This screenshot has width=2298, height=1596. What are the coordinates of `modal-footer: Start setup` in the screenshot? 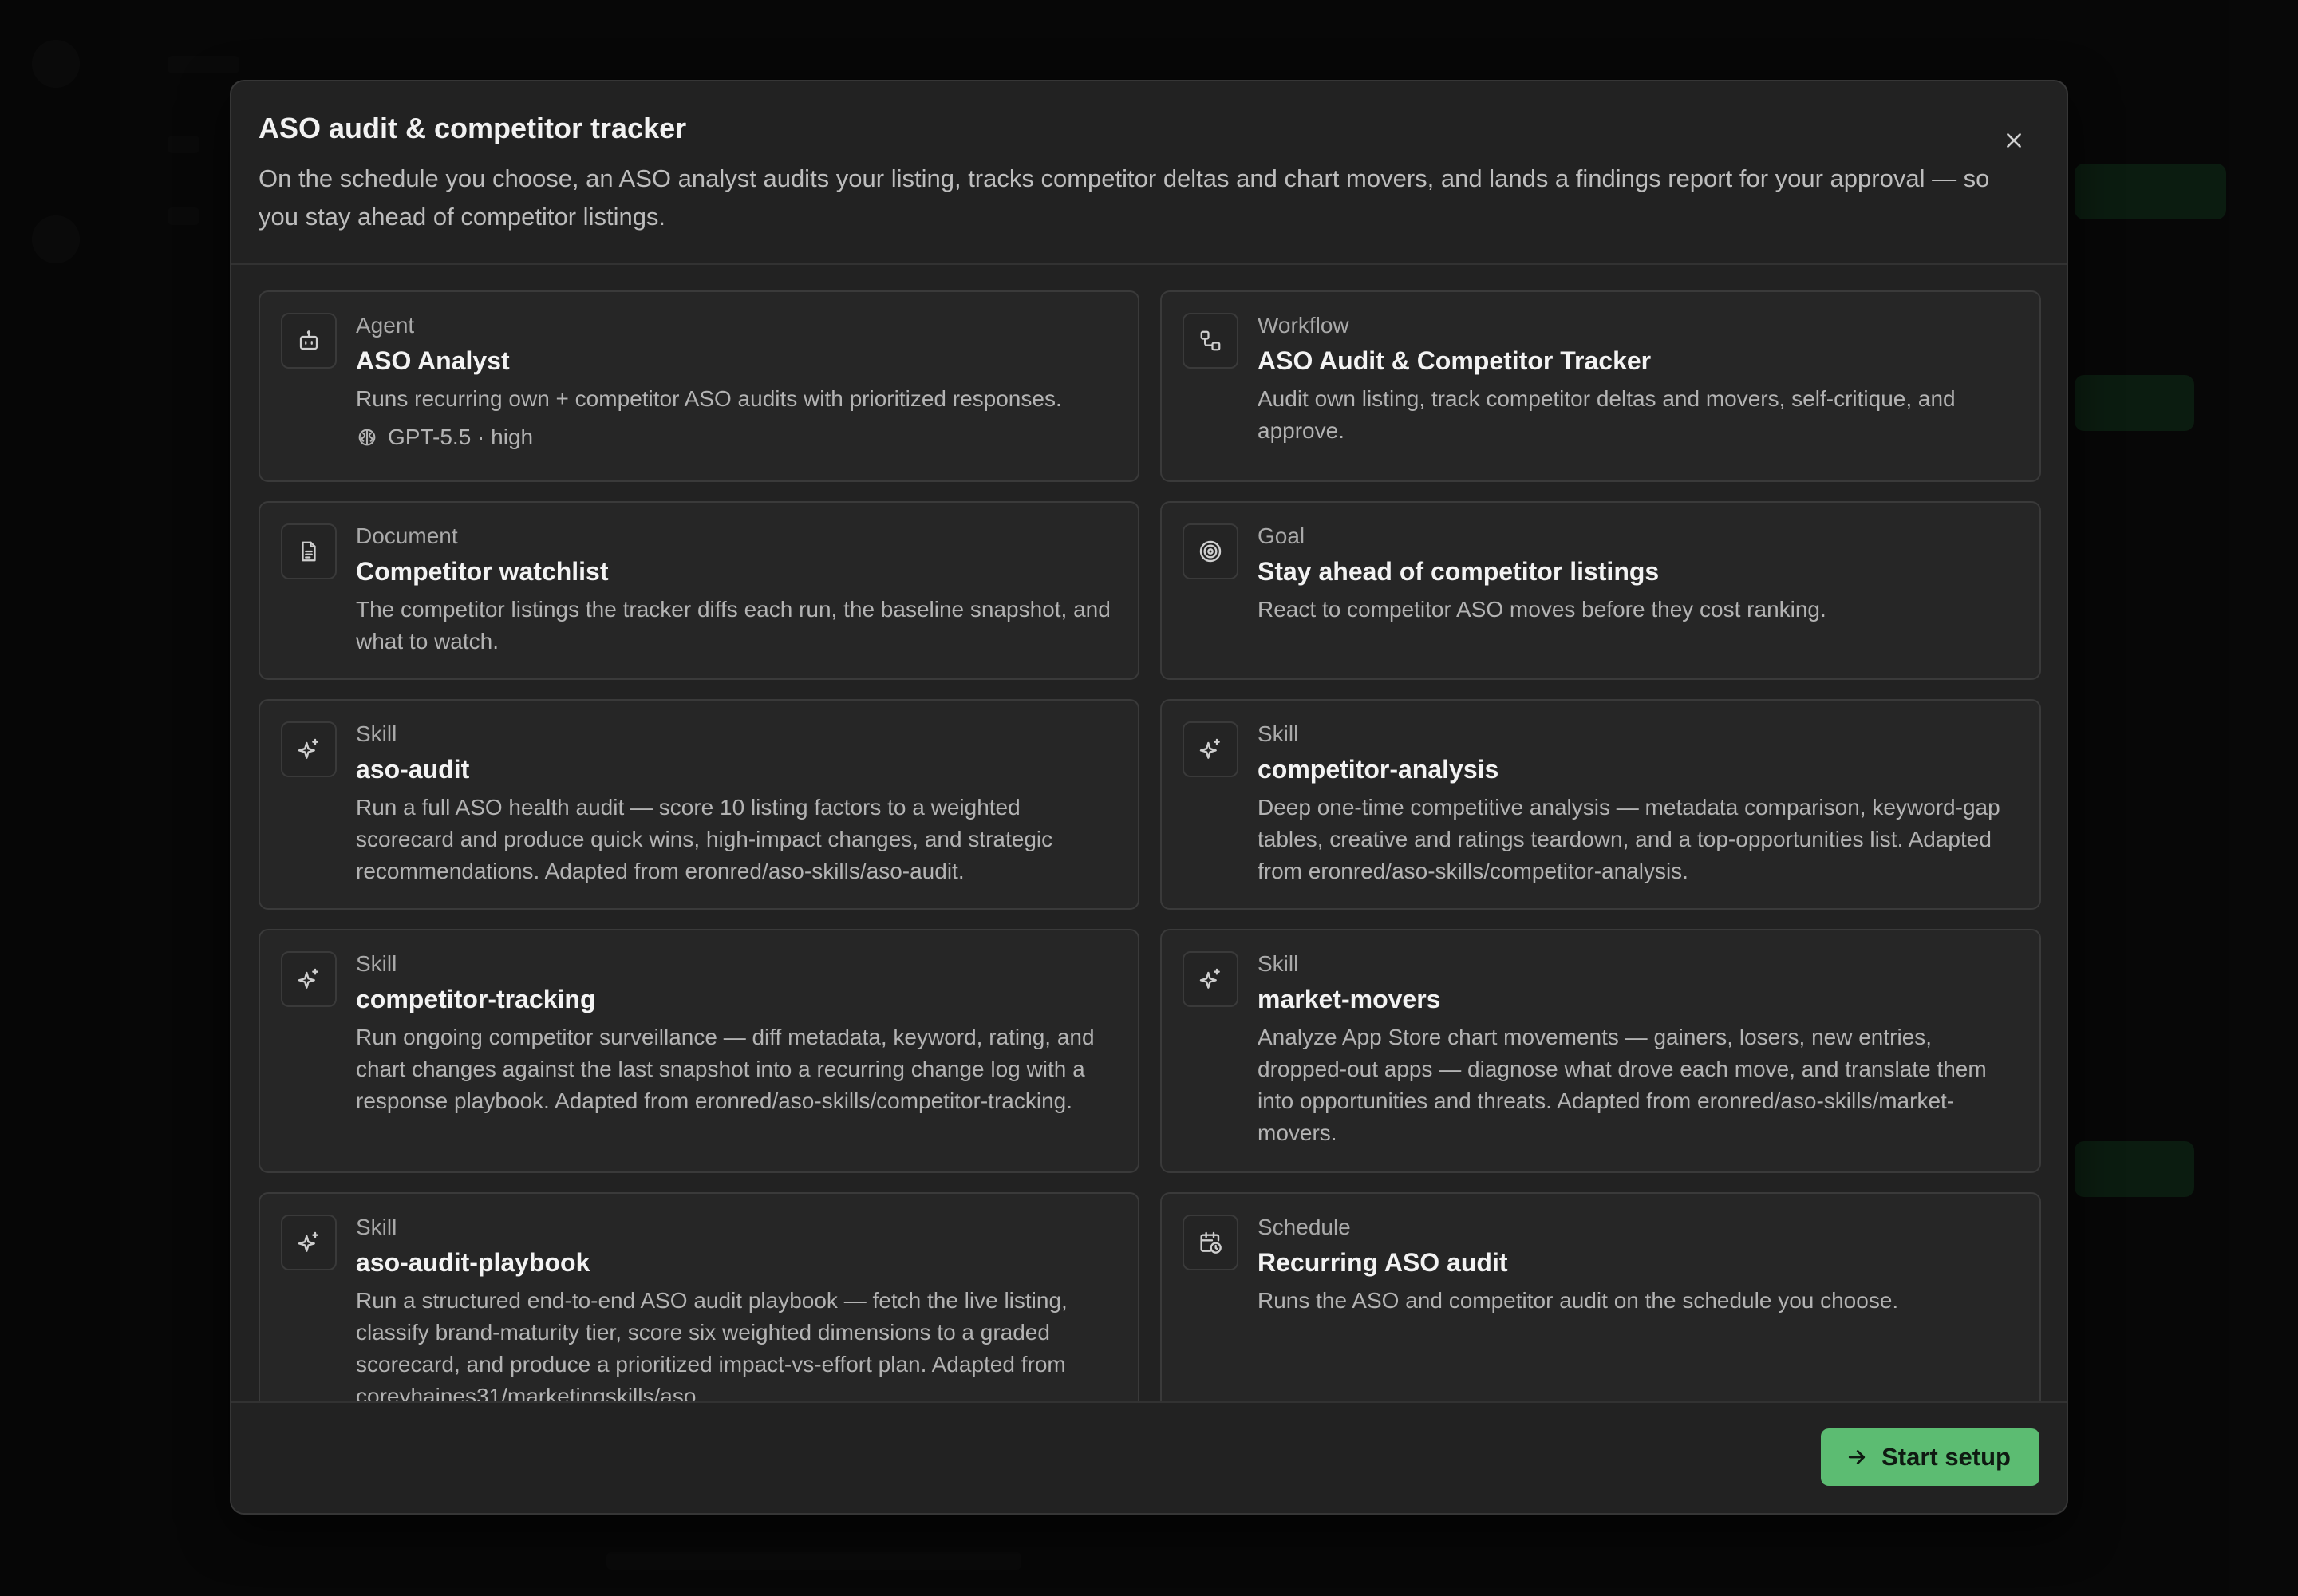 It's located at (1149, 1457).